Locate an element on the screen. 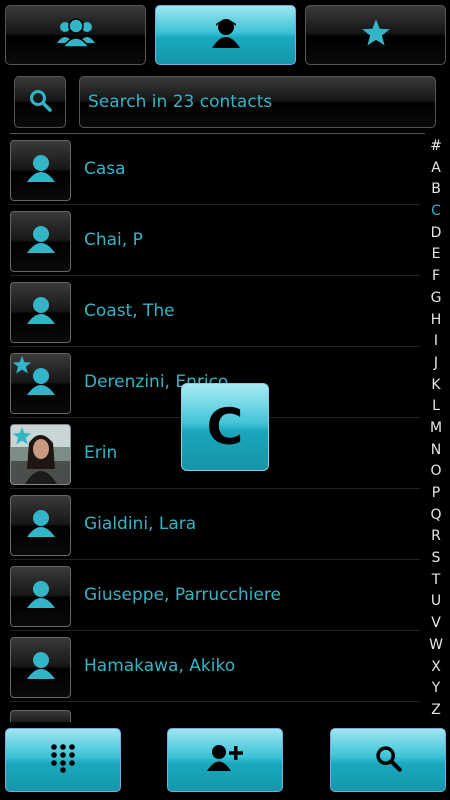  index-letter: S is located at coordinates (436, 558).